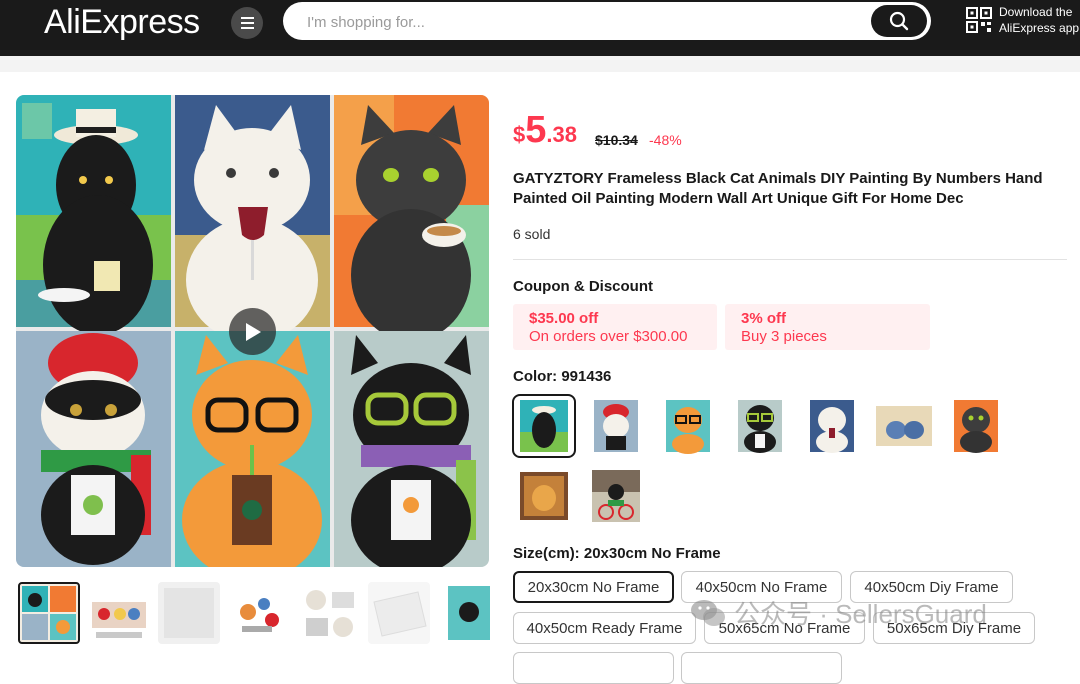 This screenshot has height=684, width=1080. I want to click on coupon-title: 3% off, so click(763, 318).